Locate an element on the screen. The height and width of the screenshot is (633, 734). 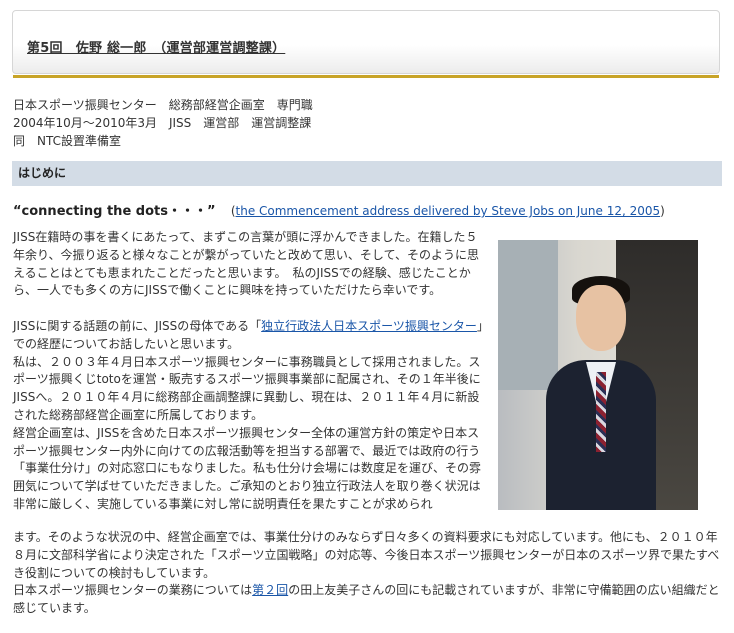
profile-line: 2004年10月～2010年3月 JISS 運営部 運営調整課 is located at coordinates (162, 123).